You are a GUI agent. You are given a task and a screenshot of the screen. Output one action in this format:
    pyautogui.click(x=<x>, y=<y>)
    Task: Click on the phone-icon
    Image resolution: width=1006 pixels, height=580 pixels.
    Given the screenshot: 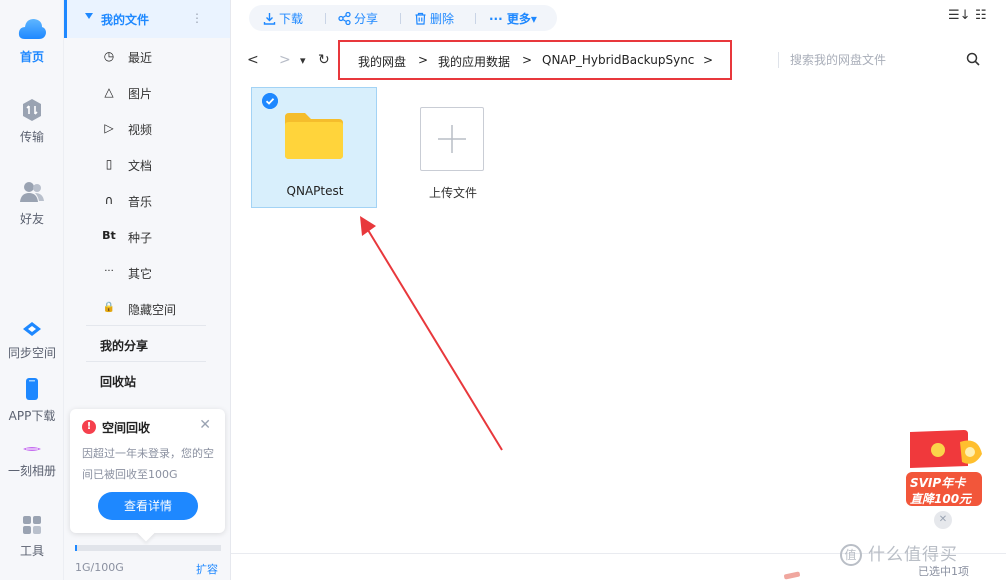 What is the action you would take?
    pyautogui.click(x=32, y=389)
    